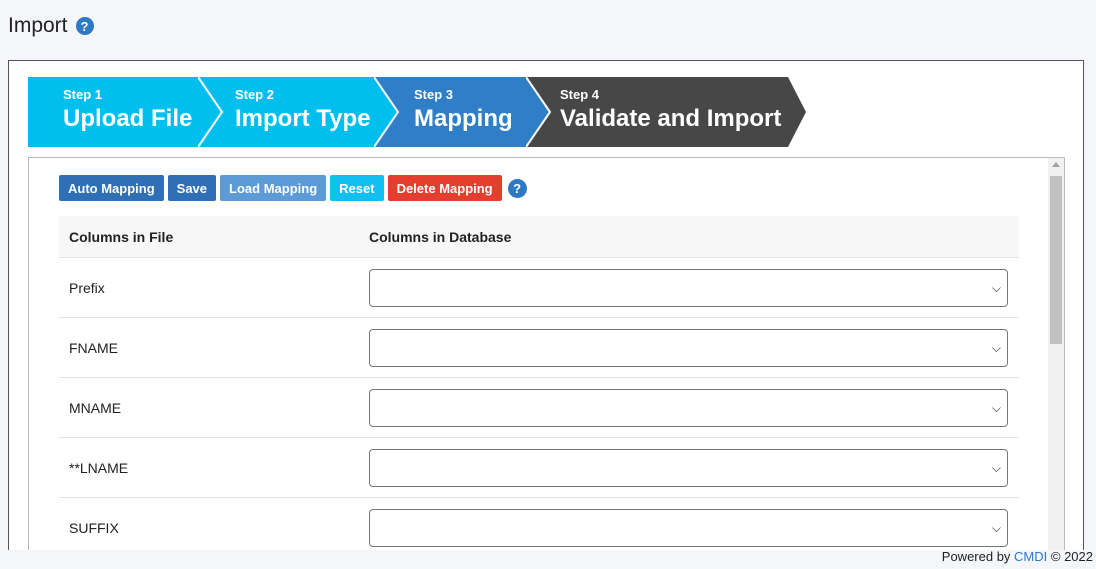  Describe the element at coordinates (1070, 556) in the screenshot. I see `footer-suffix: © 2022` at that location.